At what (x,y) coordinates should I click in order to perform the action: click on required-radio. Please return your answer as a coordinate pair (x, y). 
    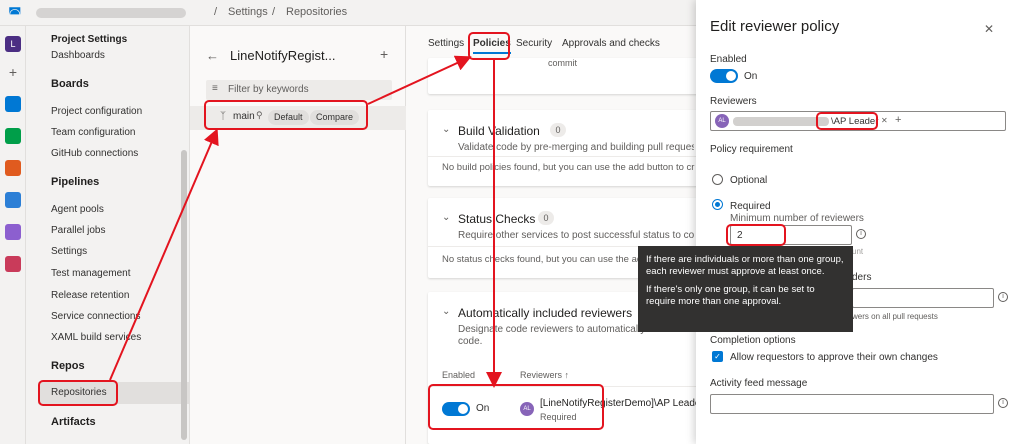
    Looking at the image, I should click on (717, 204).